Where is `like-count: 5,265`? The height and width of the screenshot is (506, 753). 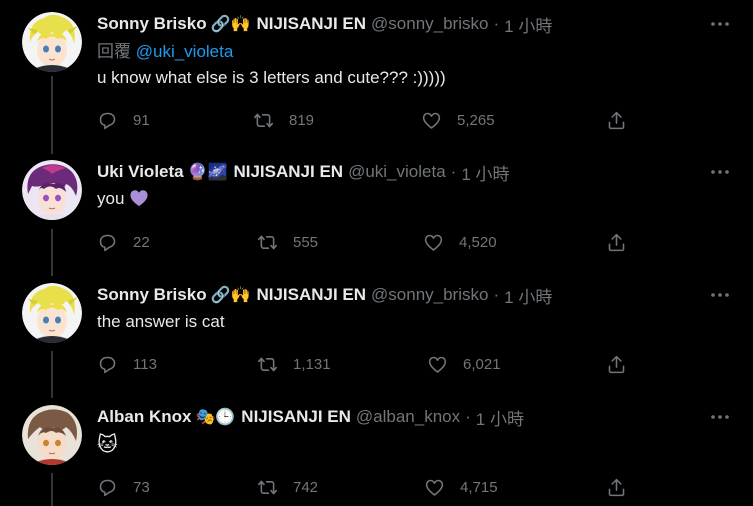
like-count: 5,265 is located at coordinates (476, 120).